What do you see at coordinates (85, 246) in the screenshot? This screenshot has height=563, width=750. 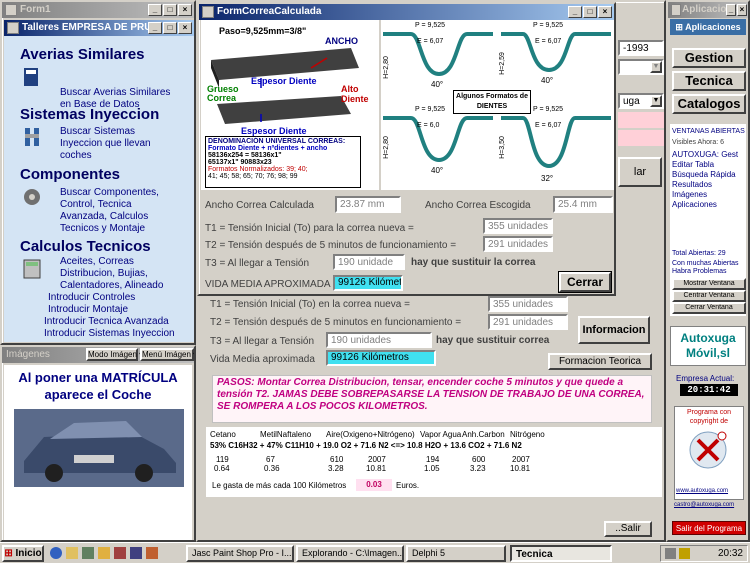 I see `heading-calculos: Calculos Tecnicos` at bounding box center [85, 246].